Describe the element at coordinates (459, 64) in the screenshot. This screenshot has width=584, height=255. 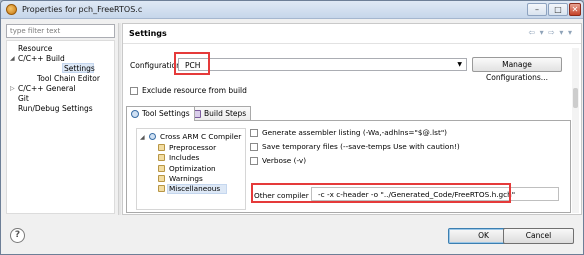
I see `chevron-down-icon: ▼` at that location.